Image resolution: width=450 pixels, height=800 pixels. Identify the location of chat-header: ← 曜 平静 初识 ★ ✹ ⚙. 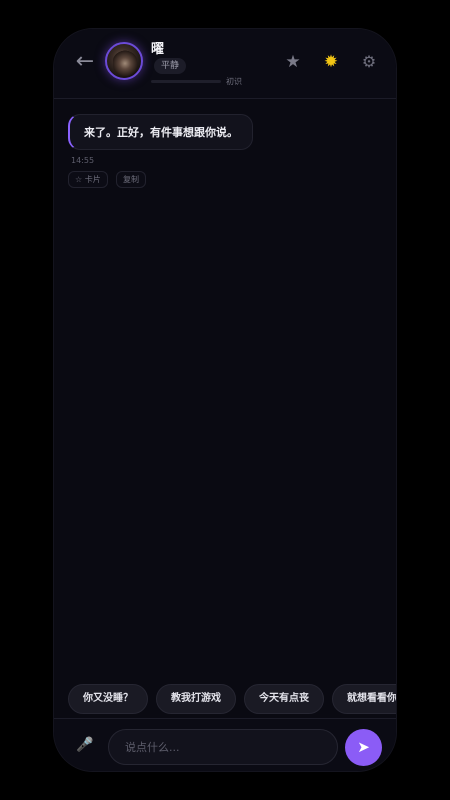
(225, 64).